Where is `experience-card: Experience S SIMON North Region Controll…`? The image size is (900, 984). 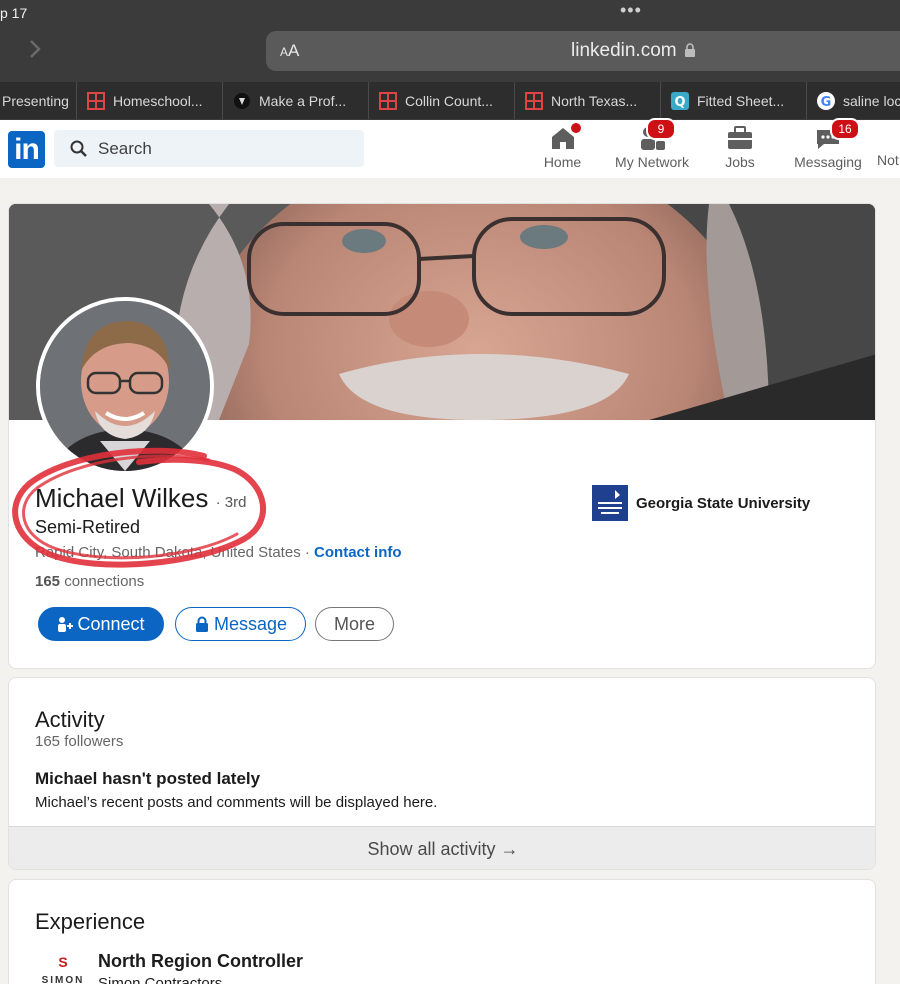 experience-card: Experience S SIMON North Region Controll… is located at coordinates (442, 931).